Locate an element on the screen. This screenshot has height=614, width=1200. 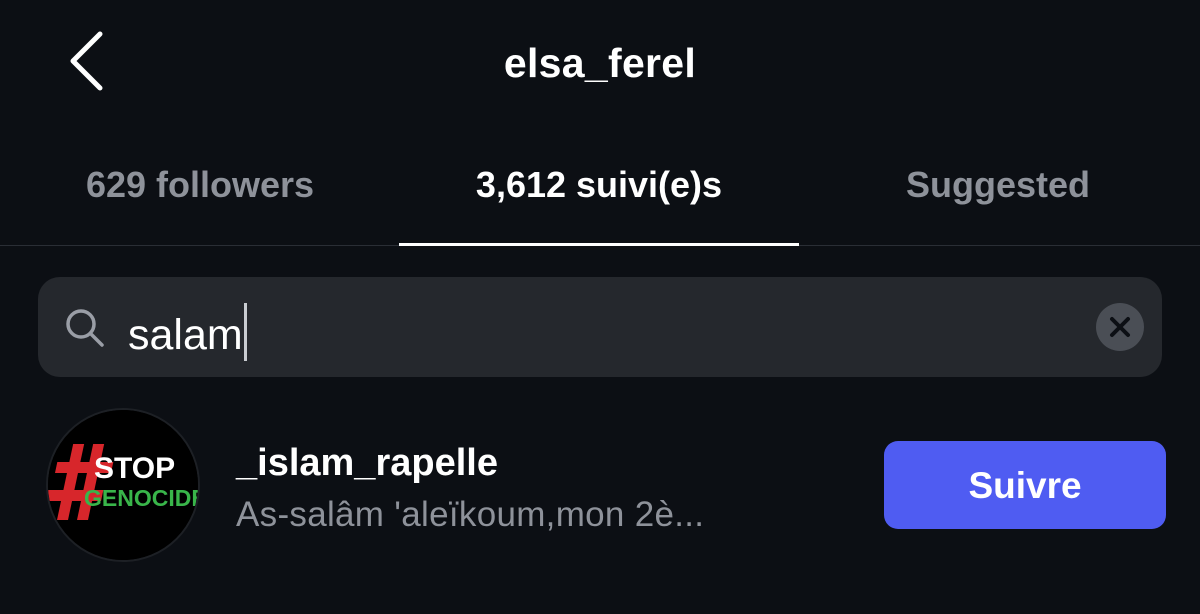
active-tab-indicator is located at coordinates (599, 244).